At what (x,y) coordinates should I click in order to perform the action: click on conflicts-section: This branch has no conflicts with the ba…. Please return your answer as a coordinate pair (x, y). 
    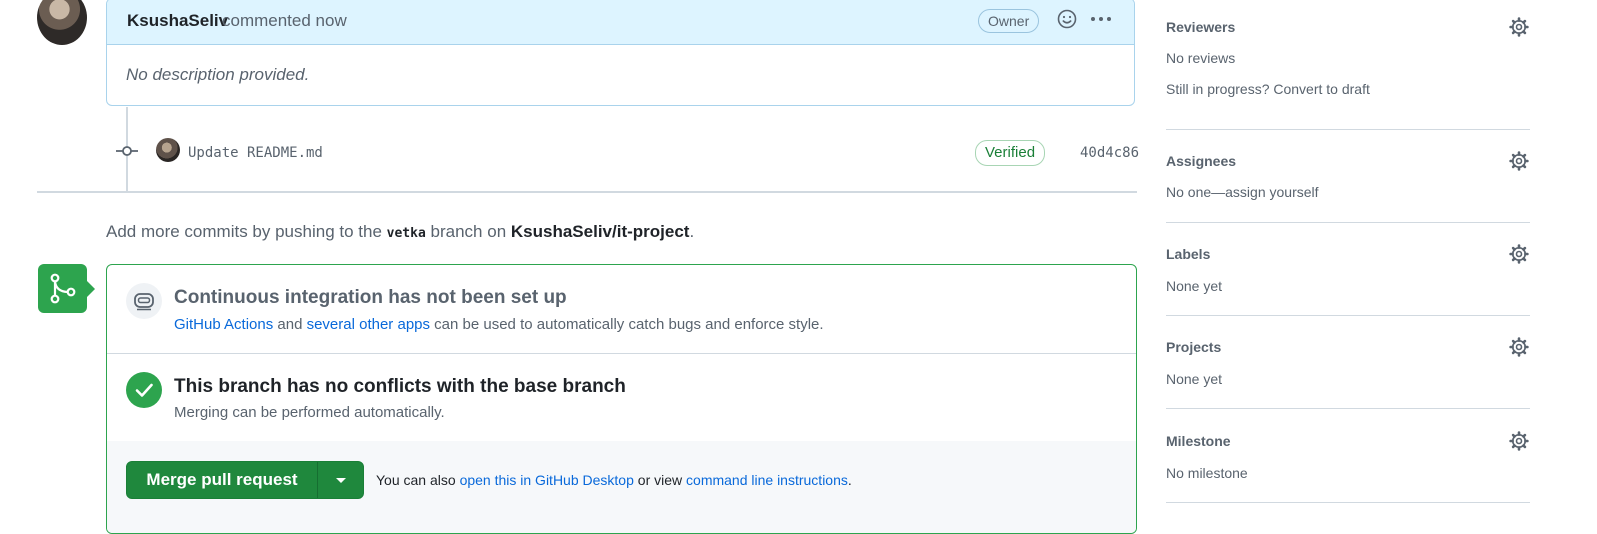
    Looking at the image, I should click on (621, 397).